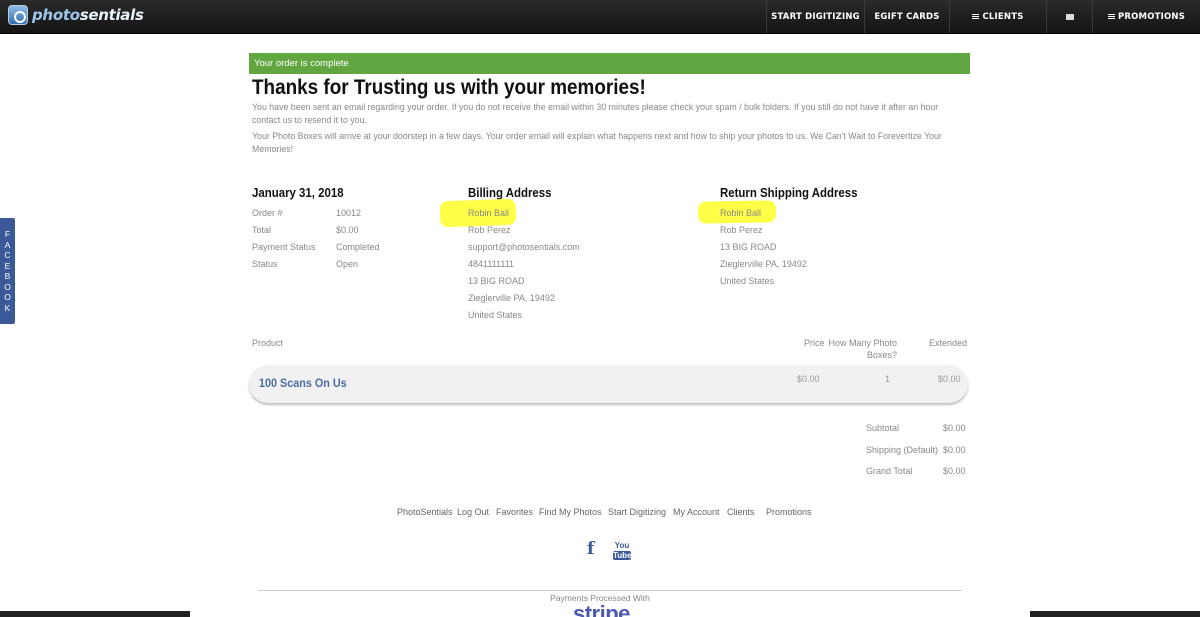 The height and width of the screenshot is (617, 1200). What do you see at coordinates (111, 15) in the screenshot?
I see `logo-suffix: sentials` at bounding box center [111, 15].